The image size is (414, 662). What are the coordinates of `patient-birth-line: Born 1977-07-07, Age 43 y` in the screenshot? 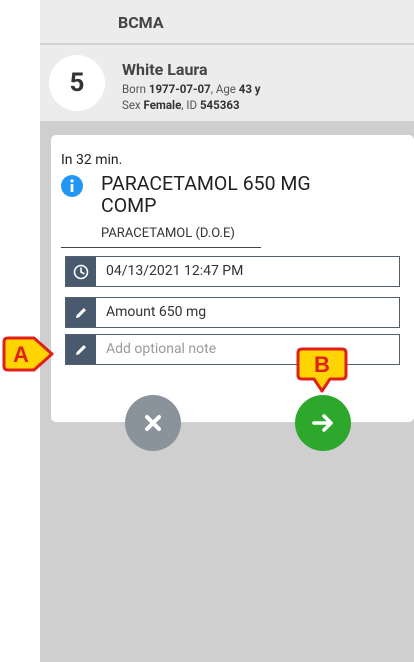 It's located at (191, 89).